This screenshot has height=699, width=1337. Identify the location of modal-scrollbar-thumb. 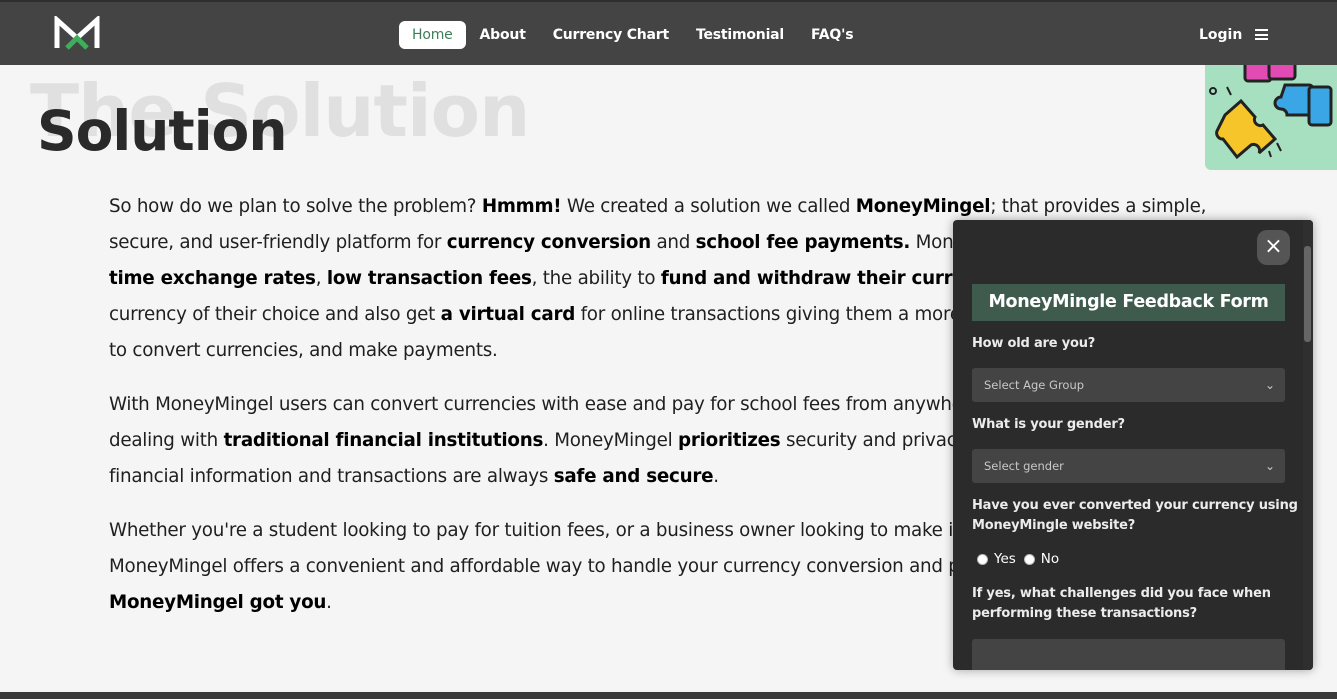
(1307, 294).